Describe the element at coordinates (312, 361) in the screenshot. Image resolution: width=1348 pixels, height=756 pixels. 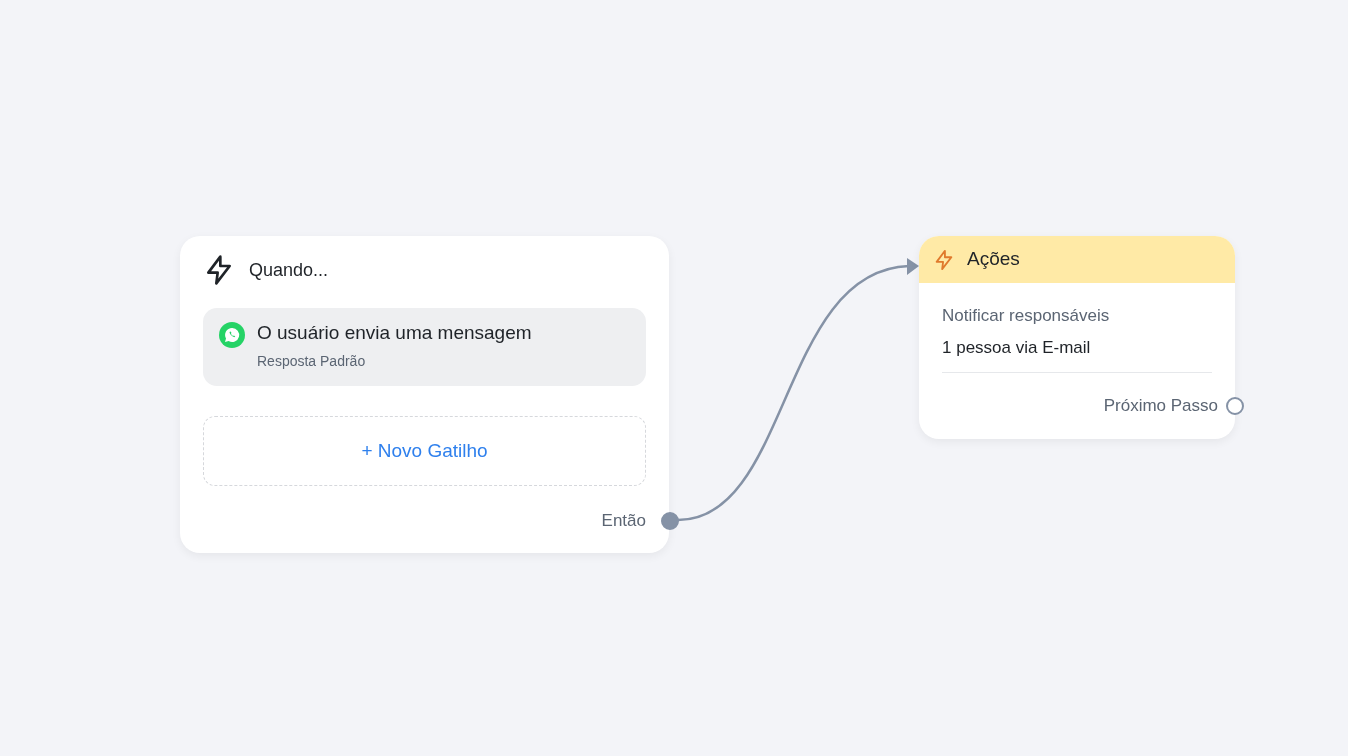
I see `trigger-subtitle: Resposta Padrão` at that location.